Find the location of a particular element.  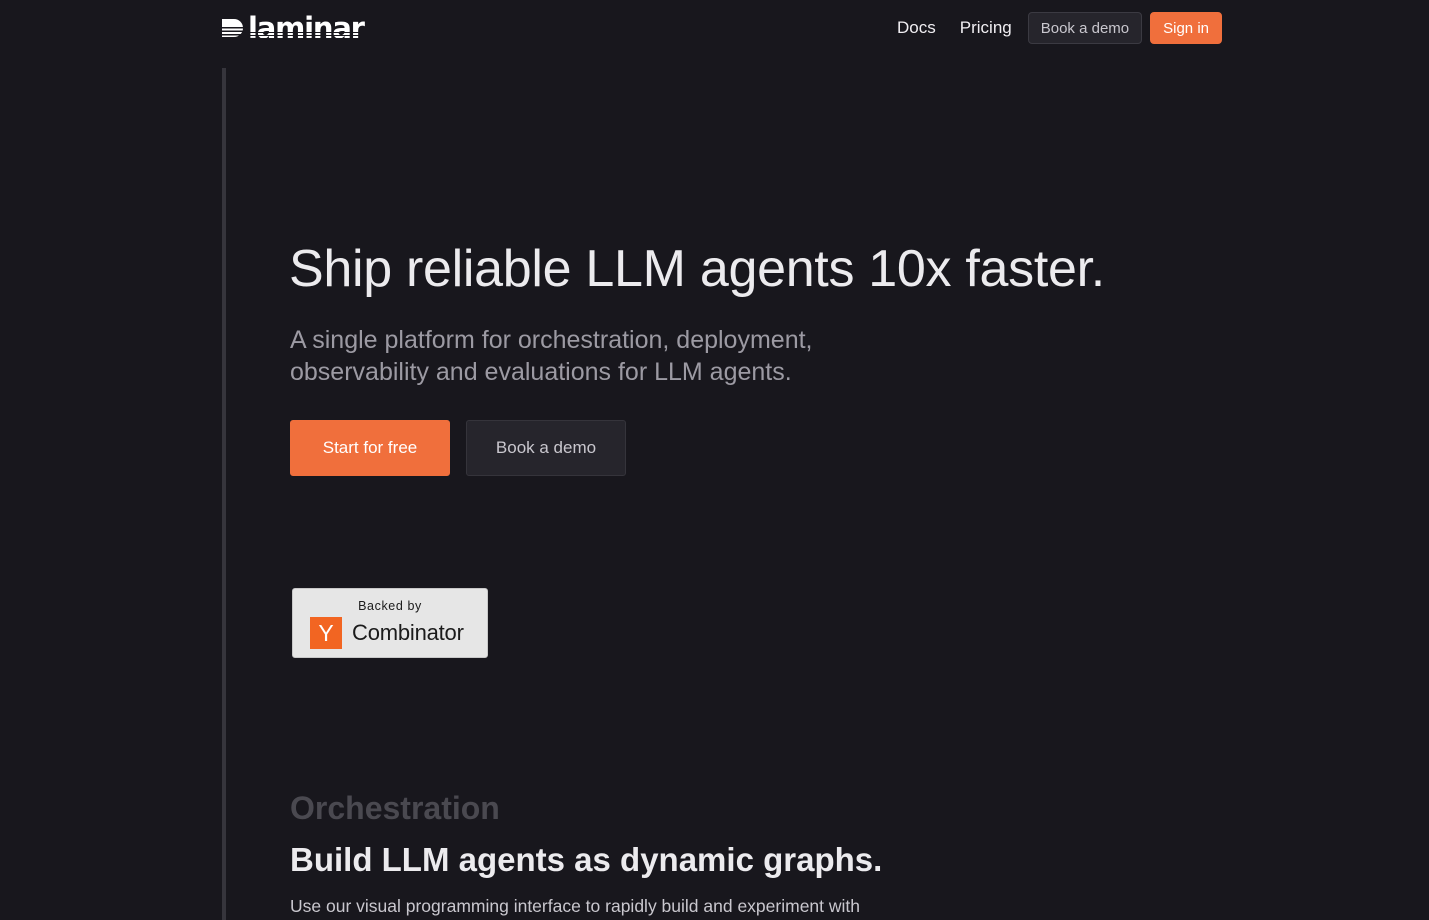

nav-links: Docs Pricing Book a demo Sign in is located at coordinates (1055, 28).